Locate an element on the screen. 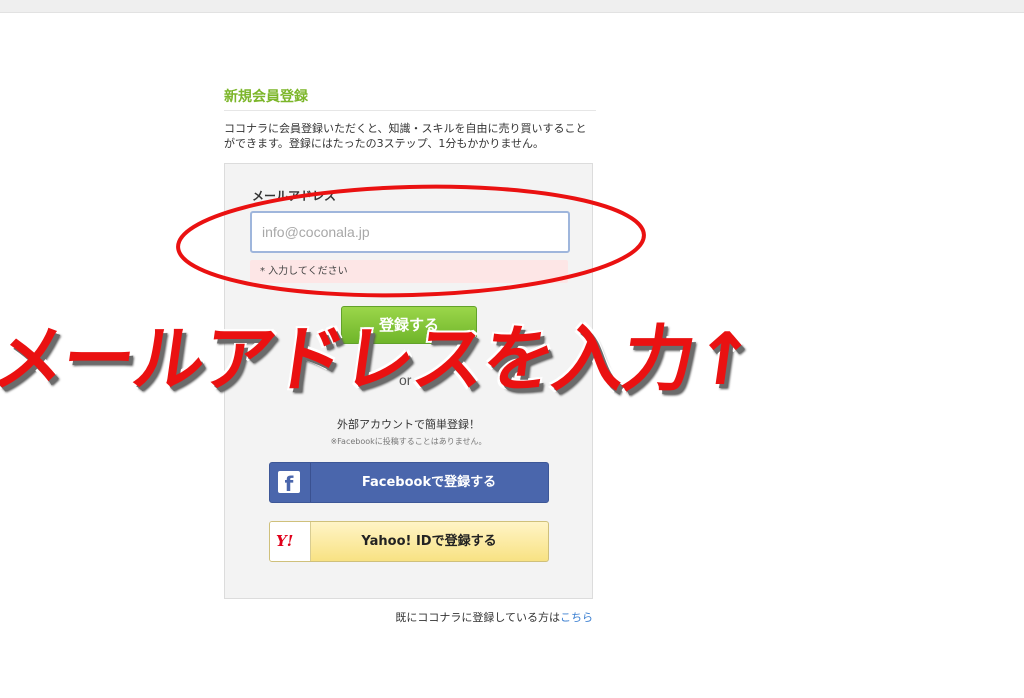 The width and height of the screenshot is (1024, 698). existing-user-line: 既にココナラに登録している方はこちら is located at coordinates (408, 617).